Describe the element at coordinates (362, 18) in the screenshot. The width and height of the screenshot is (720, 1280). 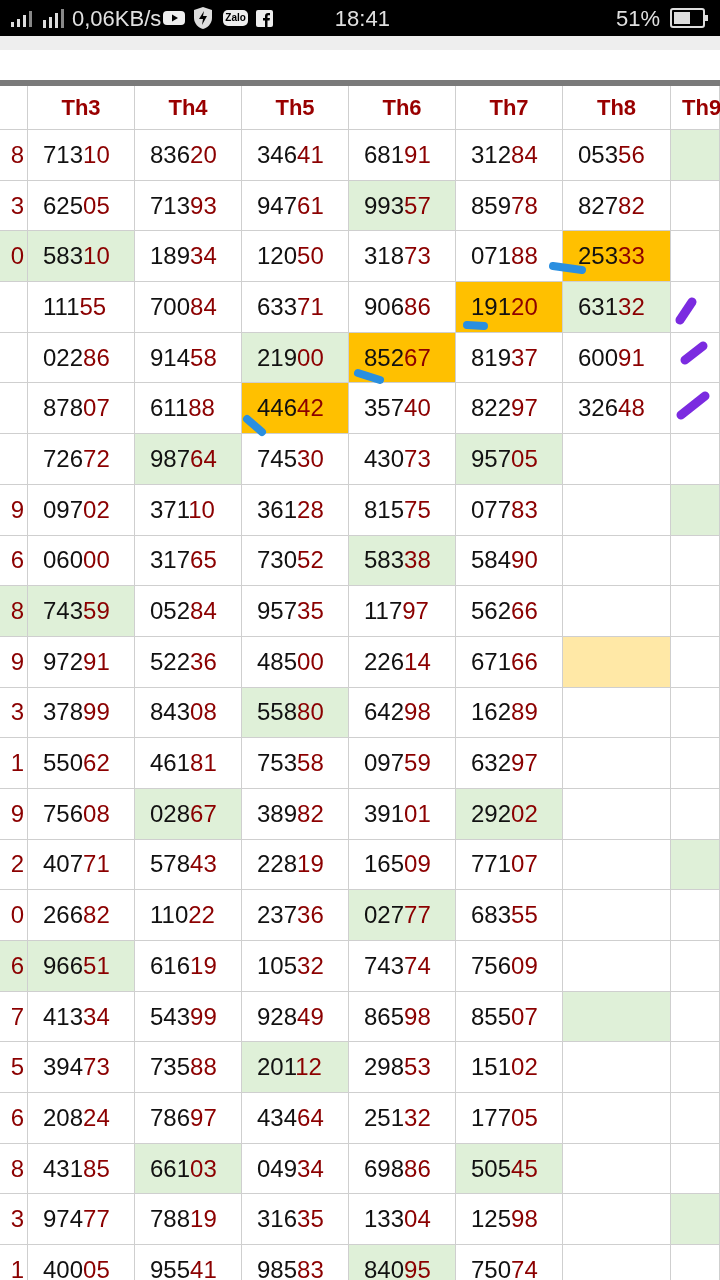
I see `clock: 18:41` at that location.